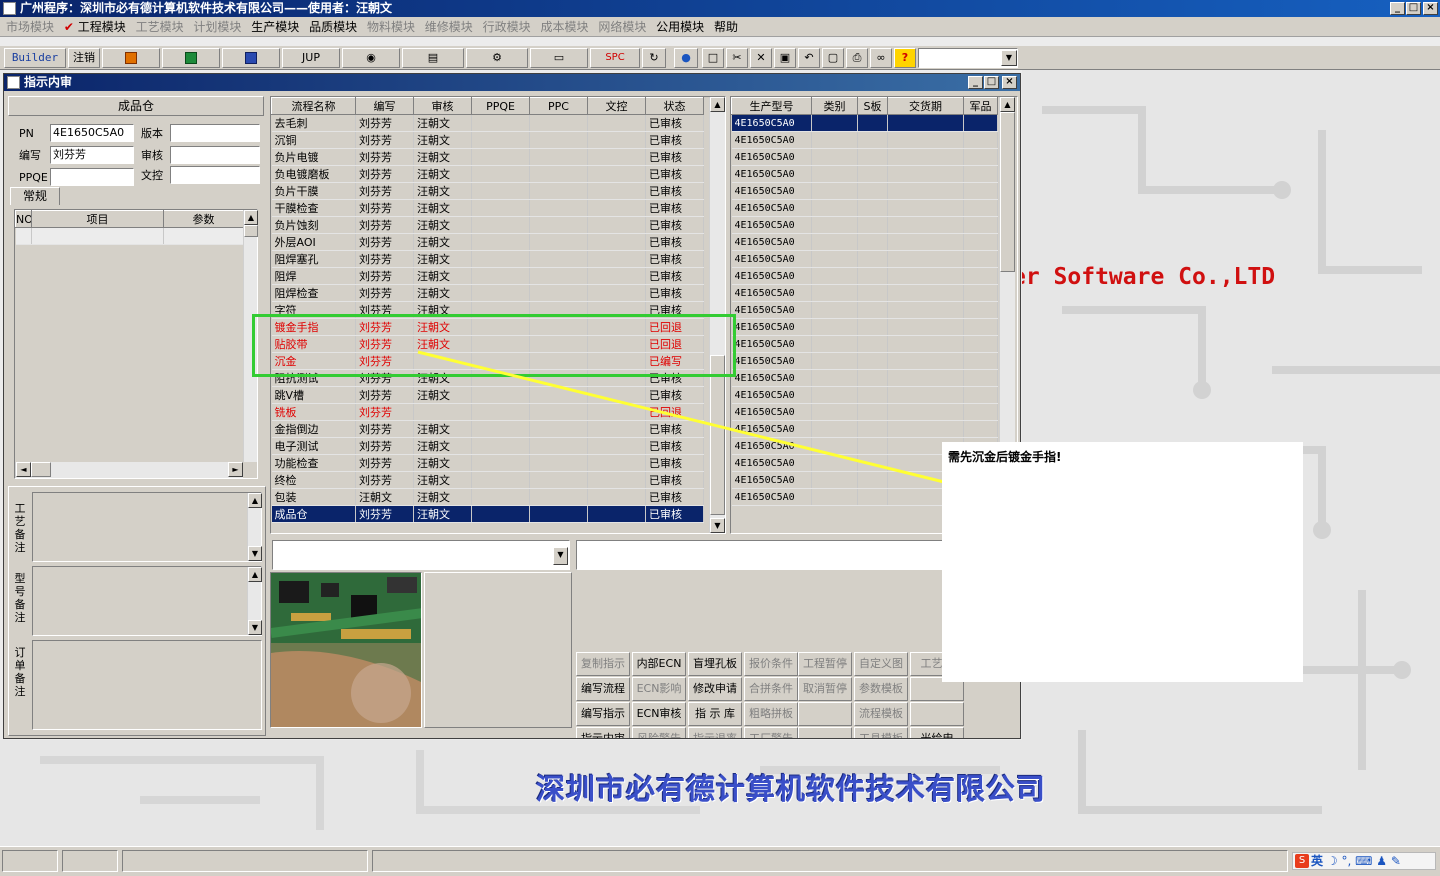  I want to click on moon-icon: ☽, so click(1332, 861).